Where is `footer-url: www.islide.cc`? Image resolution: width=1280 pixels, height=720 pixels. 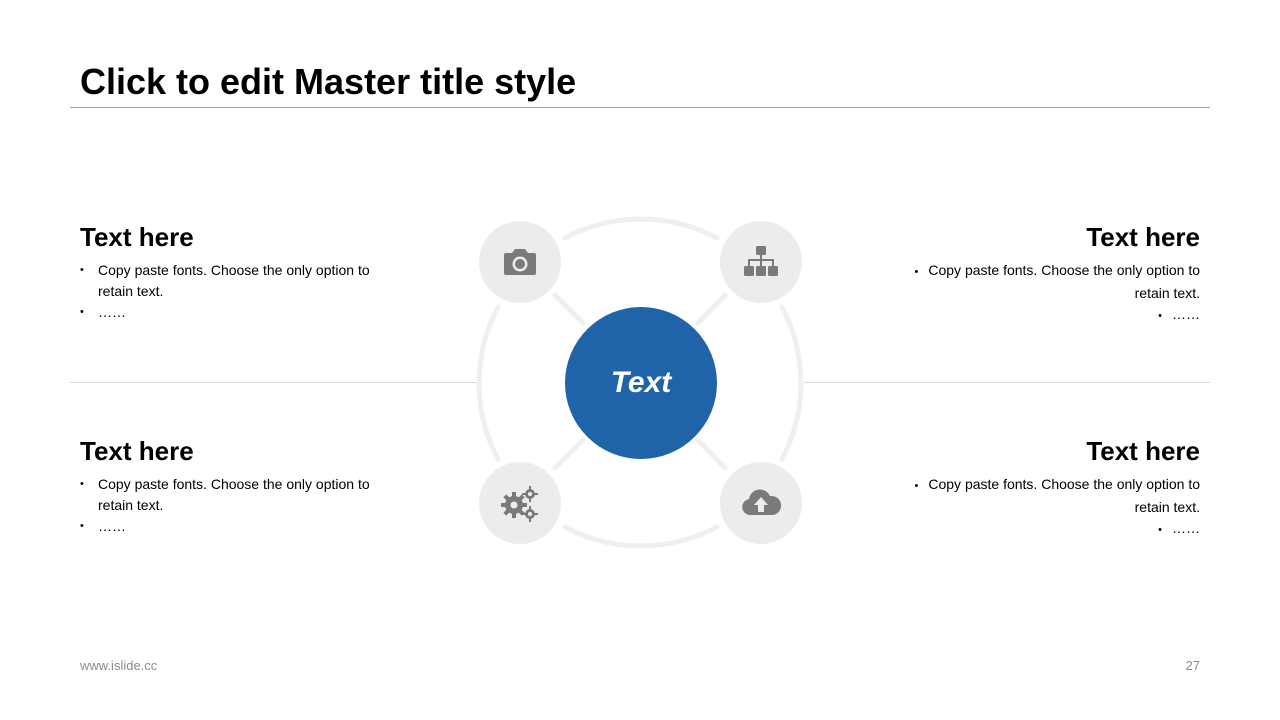
footer-url: www.islide.cc is located at coordinates (118, 665).